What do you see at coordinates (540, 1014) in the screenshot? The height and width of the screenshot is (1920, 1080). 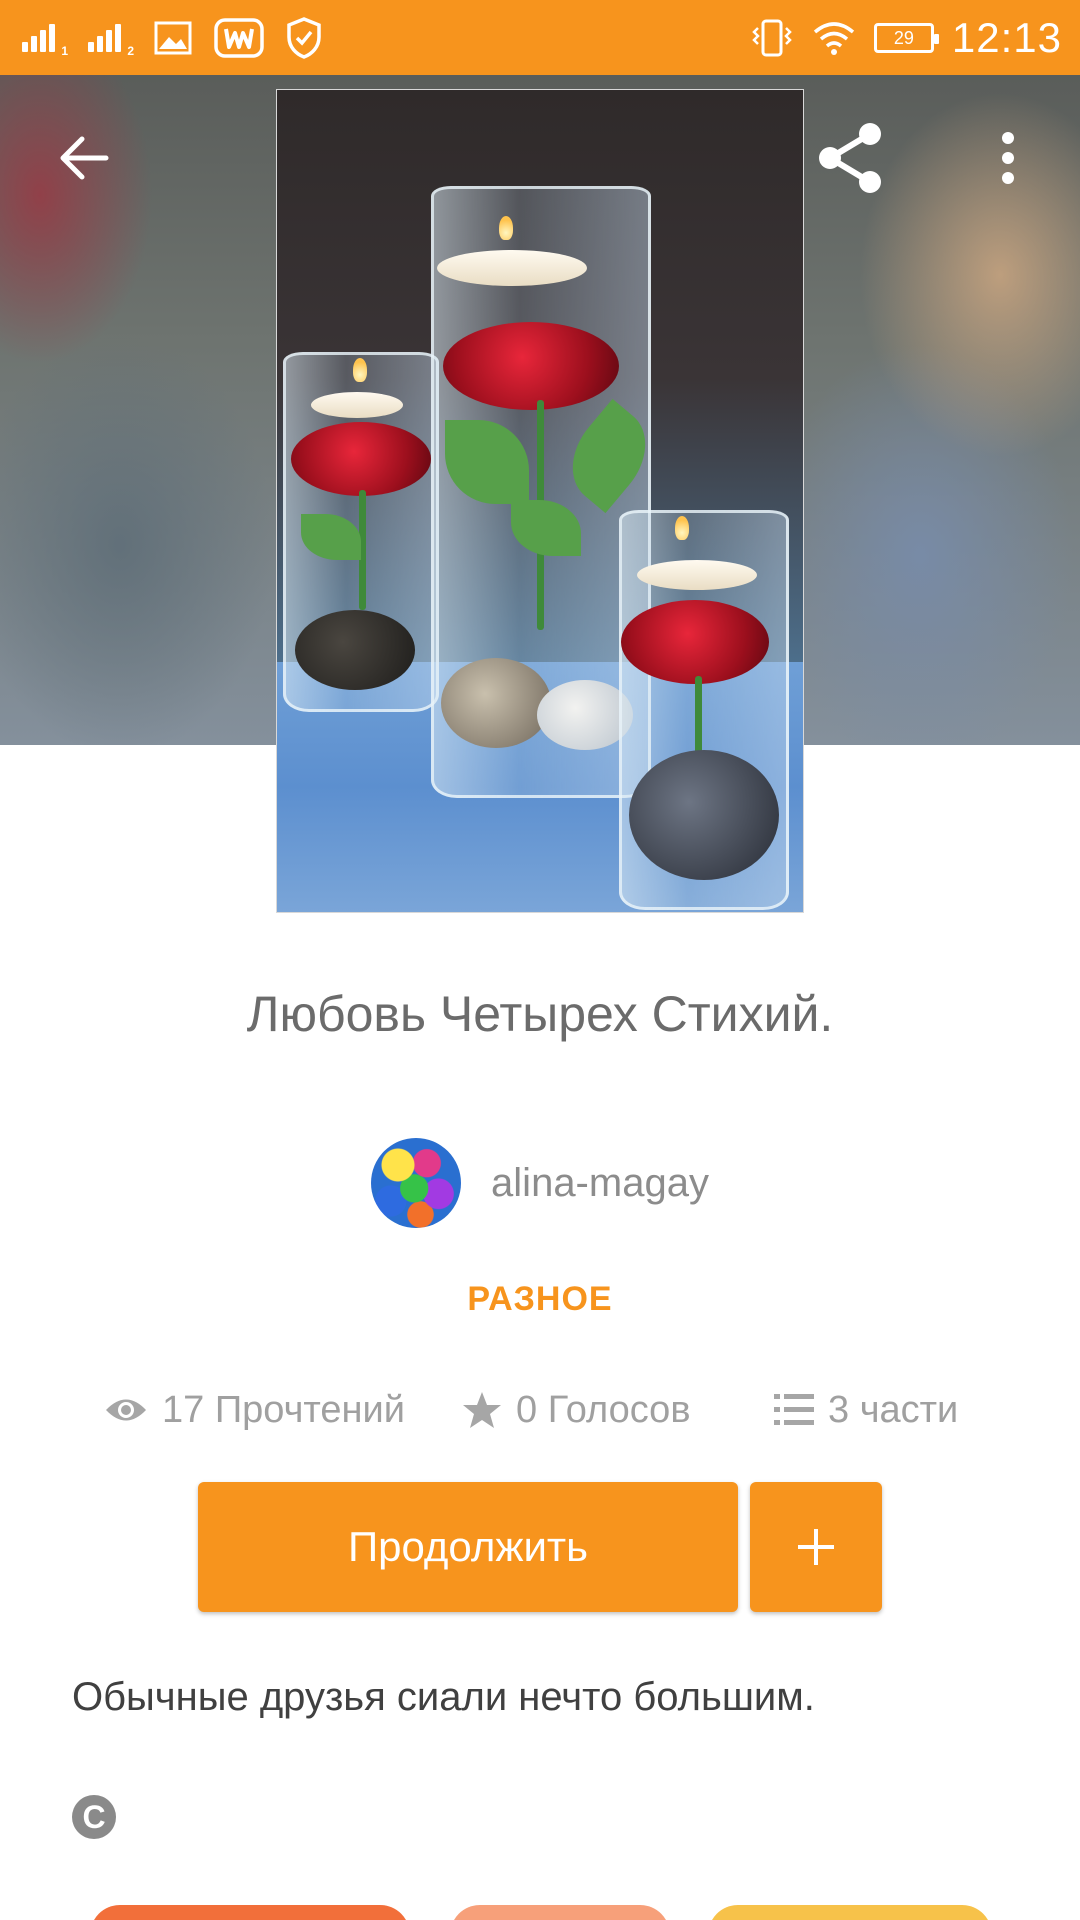 I see `story-title: Любовь Четырех Стихий.` at bounding box center [540, 1014].